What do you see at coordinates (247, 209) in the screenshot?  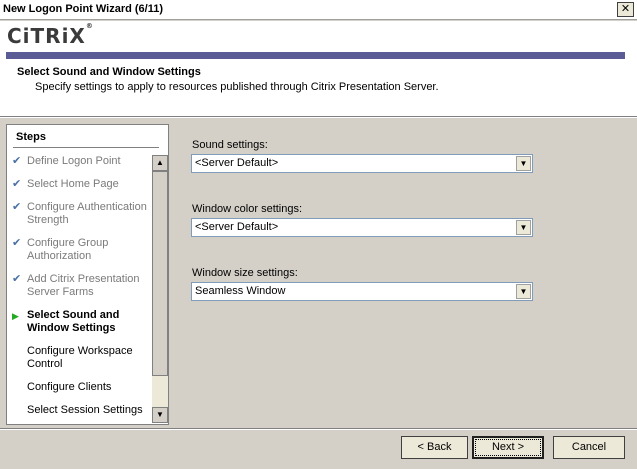 I see `window-color-label: Window color settings:` at bounding box center [247, 209].